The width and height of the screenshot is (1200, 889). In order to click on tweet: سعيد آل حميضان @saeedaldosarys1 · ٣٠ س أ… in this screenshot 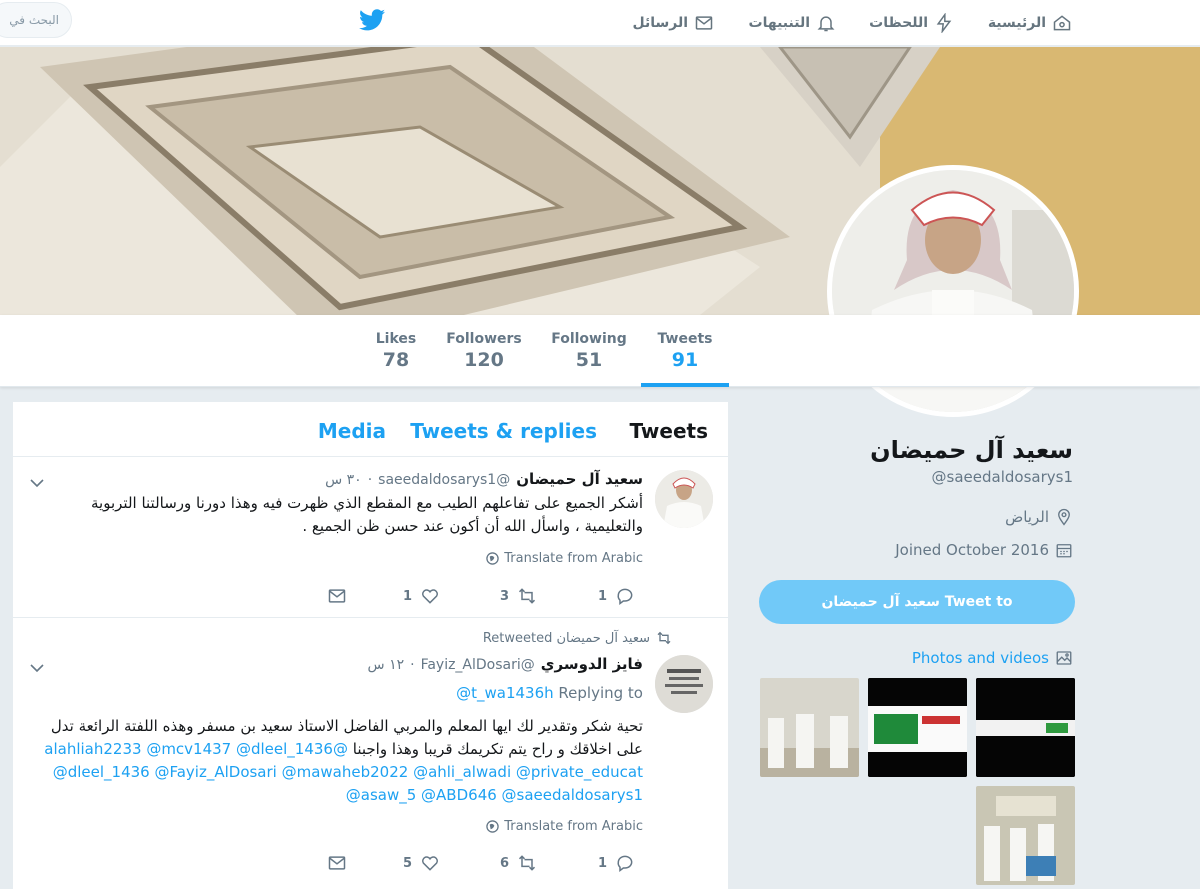, I will do `click(370, 538)`.